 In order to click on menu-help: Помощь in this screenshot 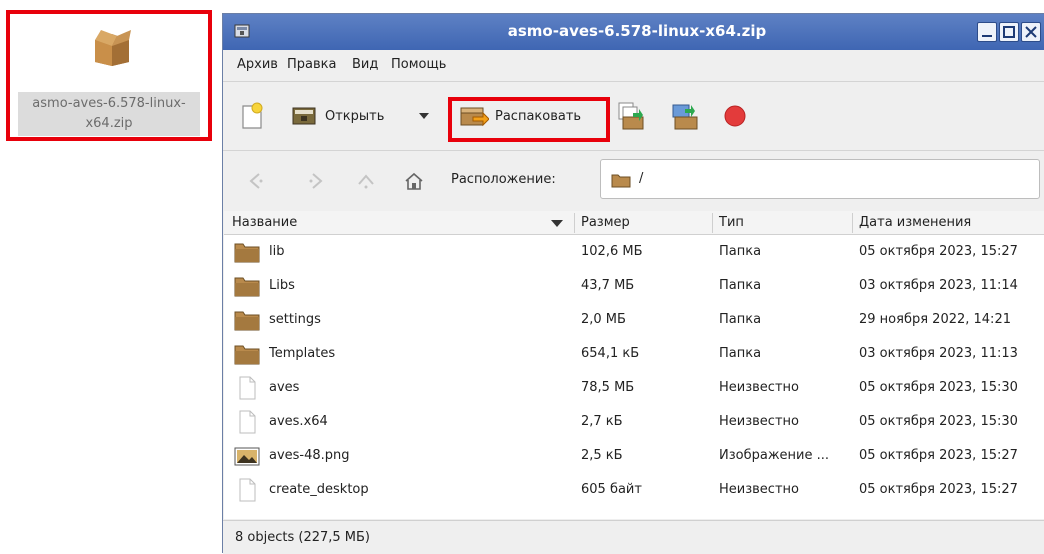, I will do `click(418, 64)`.